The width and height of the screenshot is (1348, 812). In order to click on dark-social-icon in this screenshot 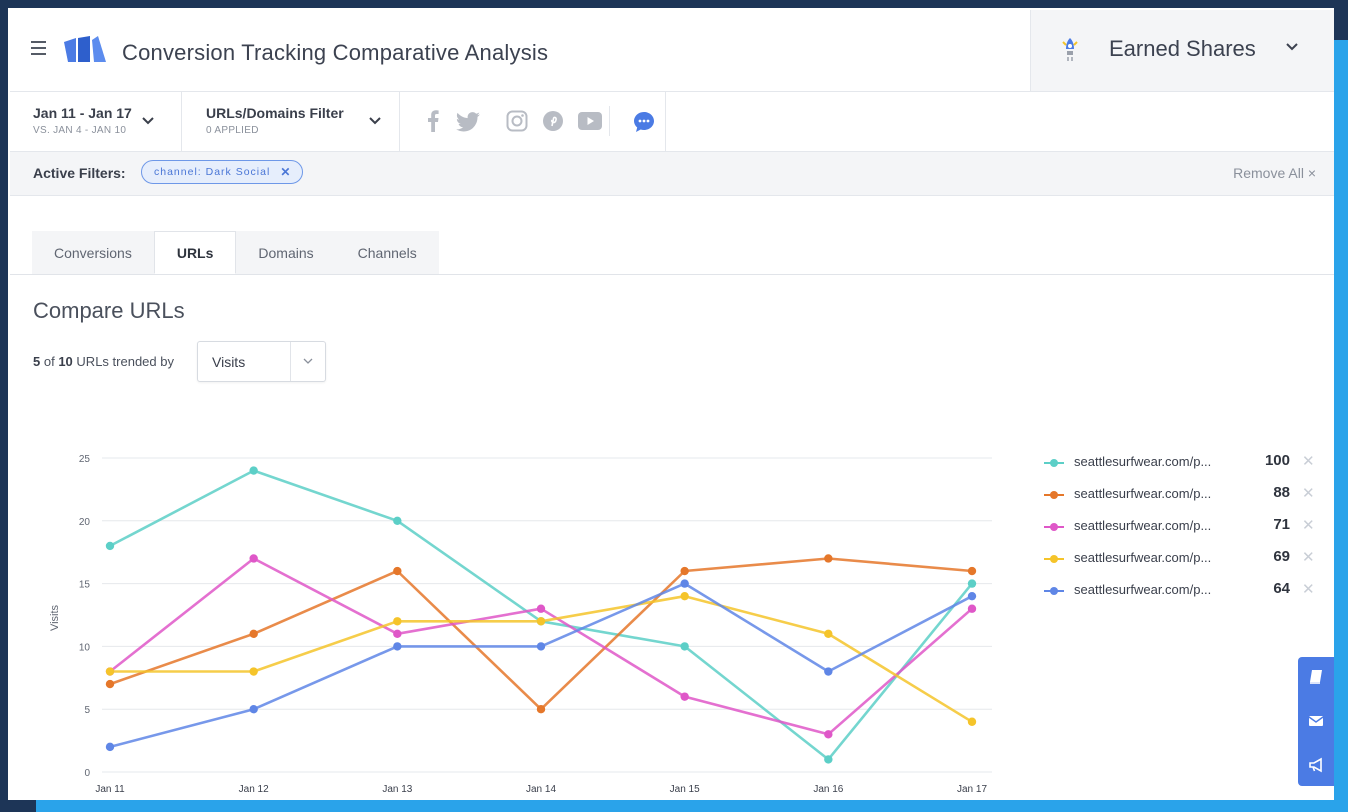, I will do `click(644, 122)`.